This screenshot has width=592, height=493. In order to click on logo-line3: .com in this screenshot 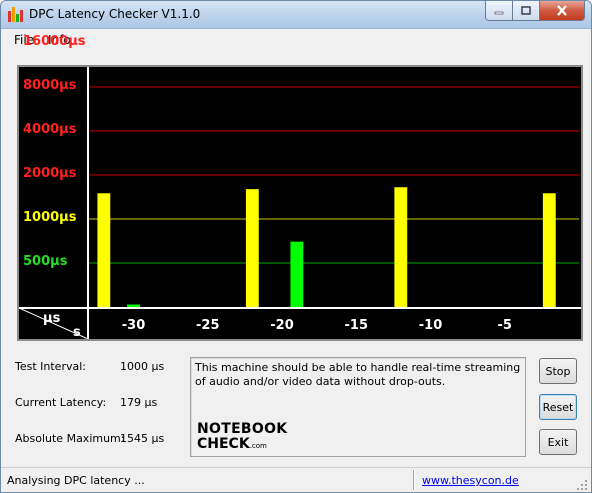, I will do `click(258, 446)`.